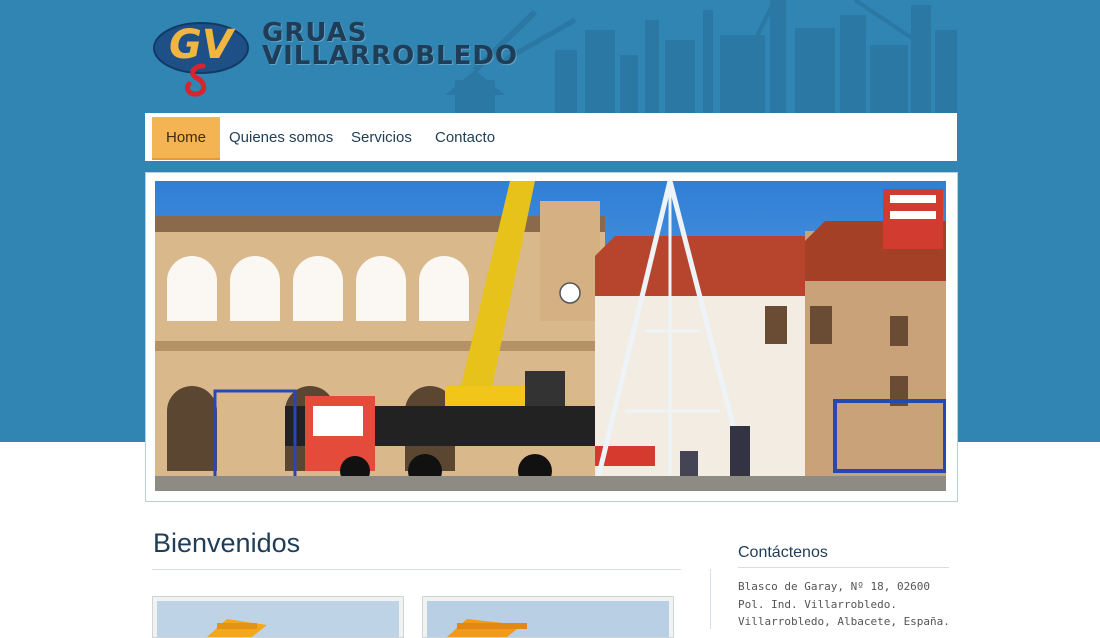  Describe the element at coordinates (381, 137) in the screenshot. I see `nav-servicios: Servicios` at that location.